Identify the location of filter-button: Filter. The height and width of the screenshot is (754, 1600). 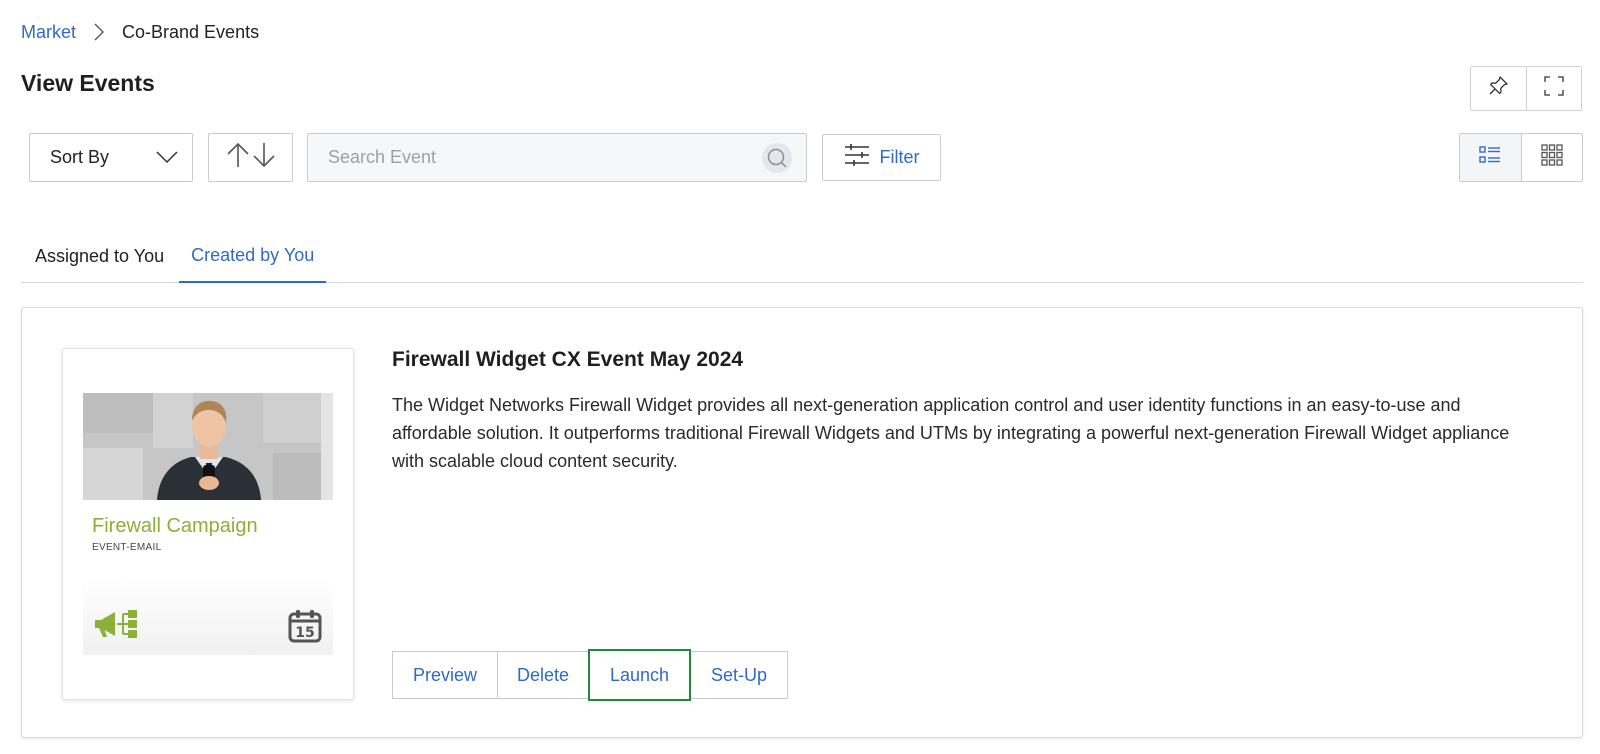
(881, 157).